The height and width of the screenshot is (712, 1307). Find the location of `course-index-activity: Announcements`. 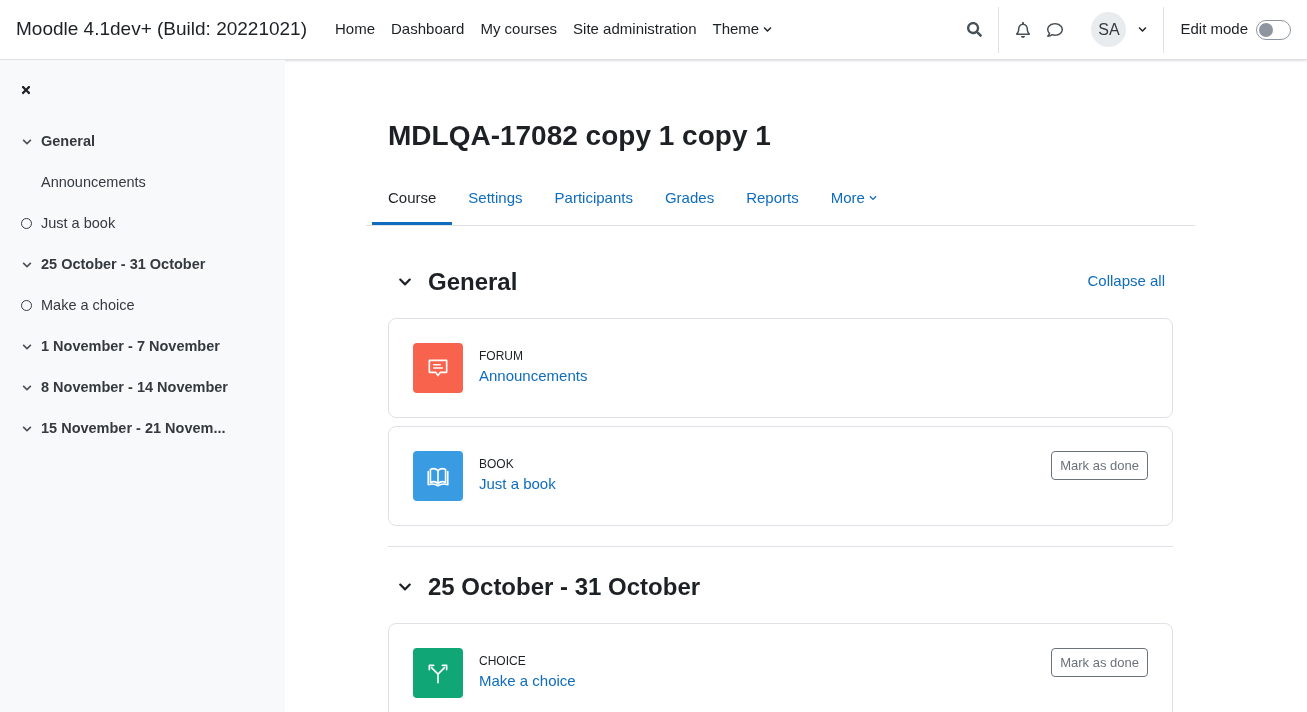

course-index-activity: Announcements is located at coordinates (93, 182).